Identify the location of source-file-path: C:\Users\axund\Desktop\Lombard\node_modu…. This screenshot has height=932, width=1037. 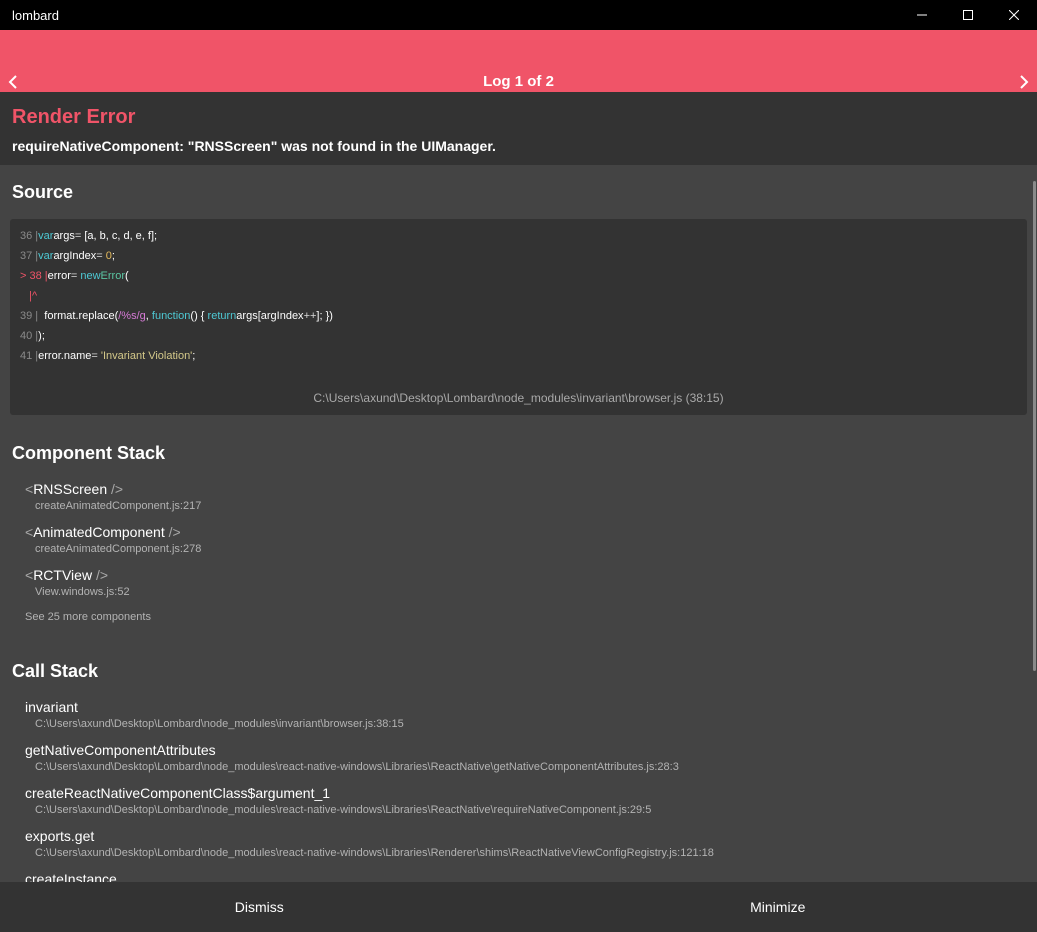
(518, 398).